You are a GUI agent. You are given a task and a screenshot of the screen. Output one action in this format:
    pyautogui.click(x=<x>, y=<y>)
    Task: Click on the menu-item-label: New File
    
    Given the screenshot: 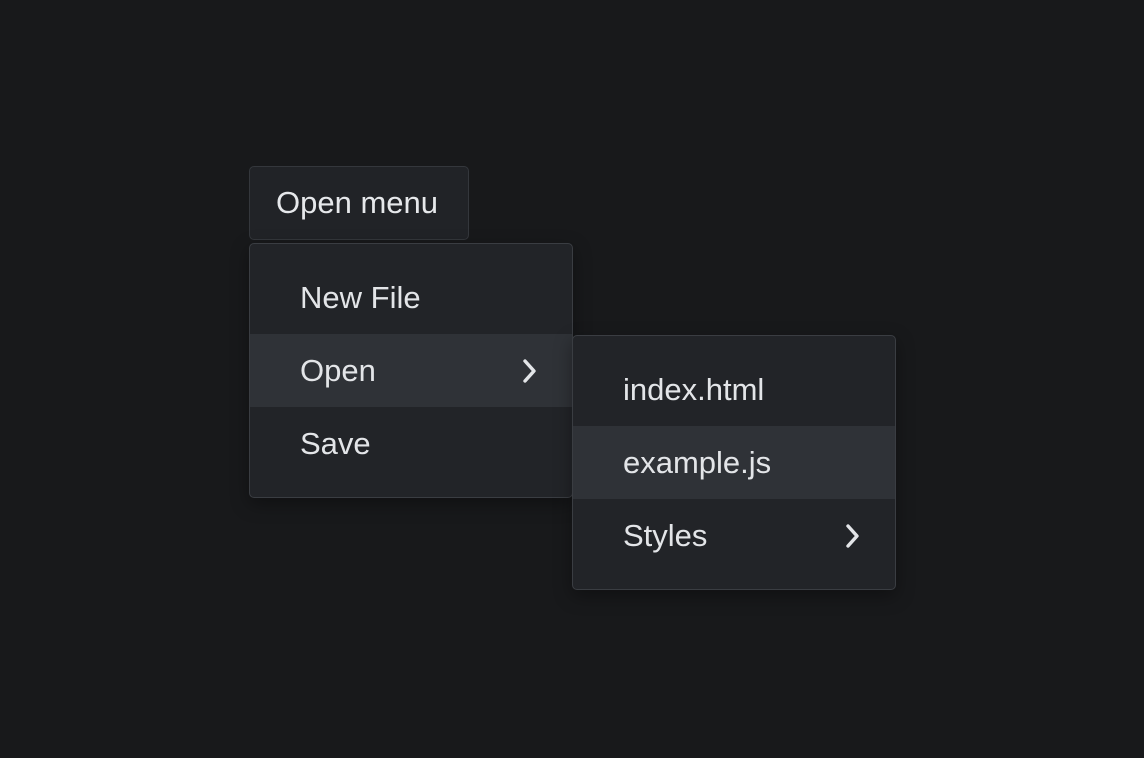 What is the action you would take?
    pyautogui.click(x=360, y=297)
    